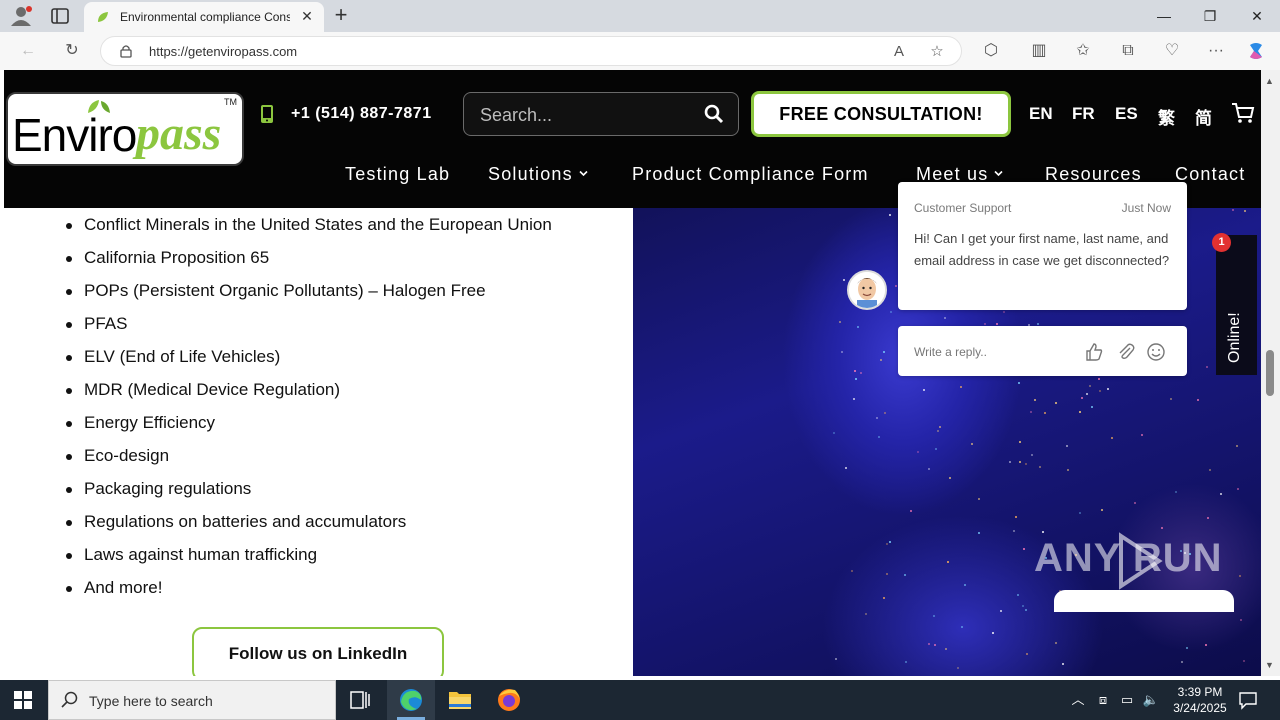 Image resolution: width=1280 pixels, height=720 pixels. I want to click on more-menu-icon: ···, so click(1216, 51).